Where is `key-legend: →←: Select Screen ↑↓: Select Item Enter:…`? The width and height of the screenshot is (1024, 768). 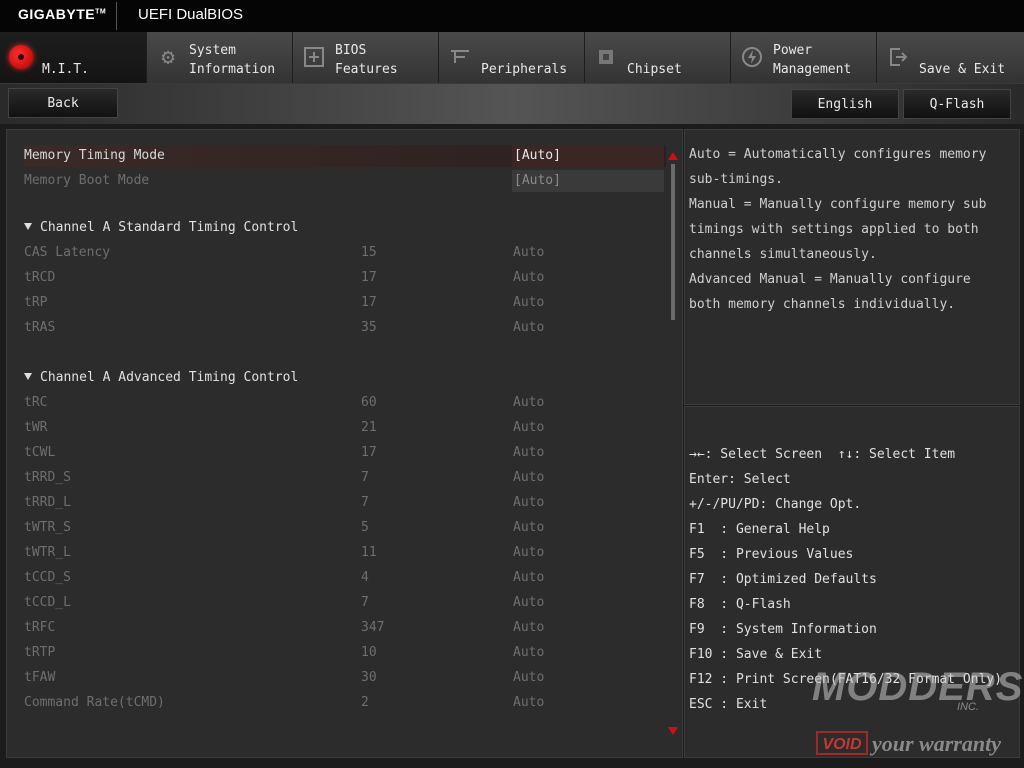
key-legend: →←: Select Screen ↑↓: Select Item Enter:… is located at coordinates (854, 579).